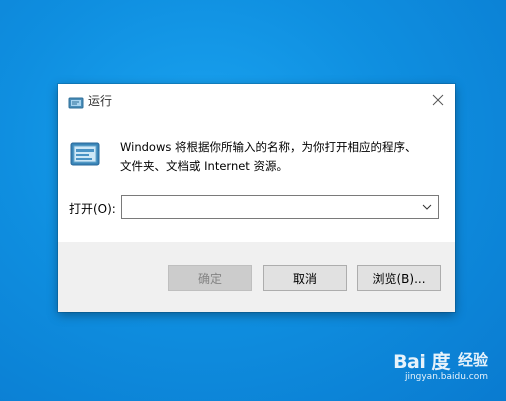 The image size is (506, 401). Describe the element at coordinates (210, 278) in the screenshot. I see `ok-button: 确定` at that location.